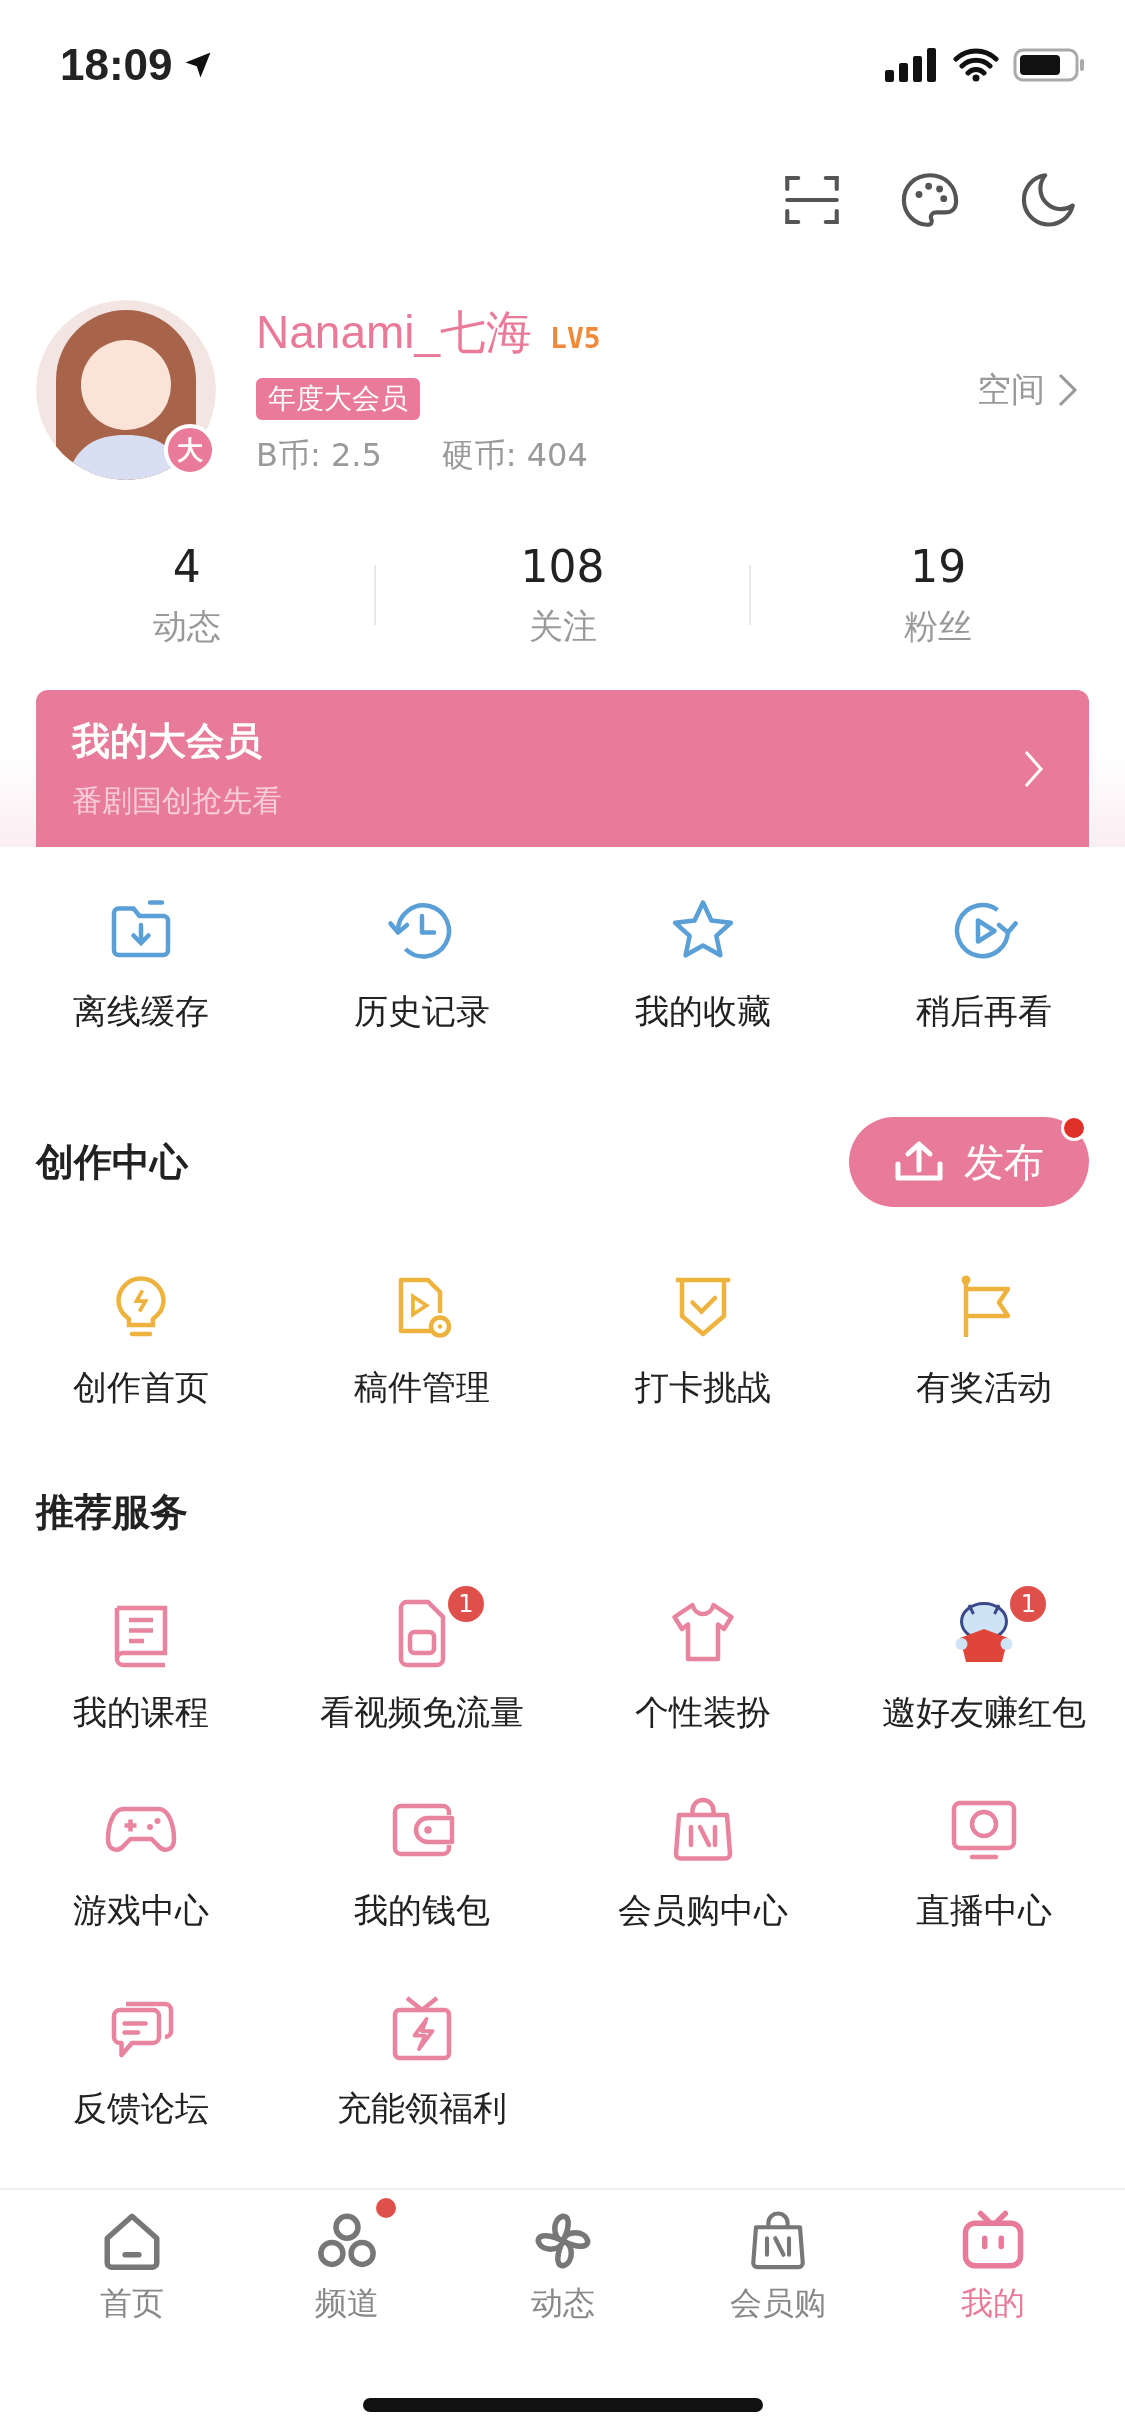  Describe the element at coordinates (394, 332) in the screenshot. I see `user-name: Nanami_七海` at that location.